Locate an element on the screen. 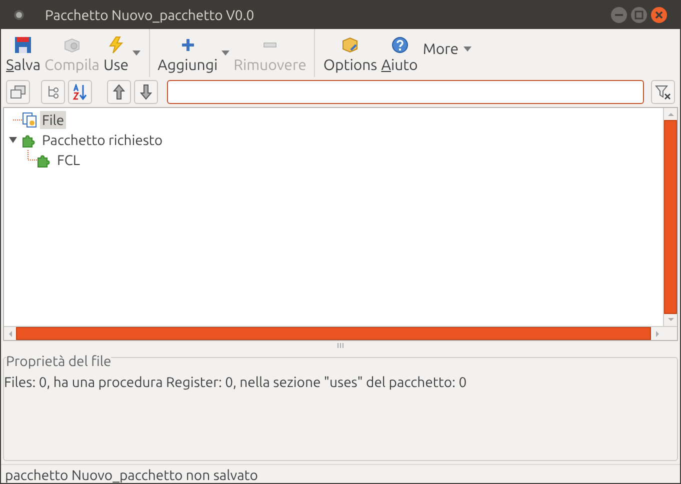 The image size is (681, 484). maximize-icon is located at coordinates (639, 15).